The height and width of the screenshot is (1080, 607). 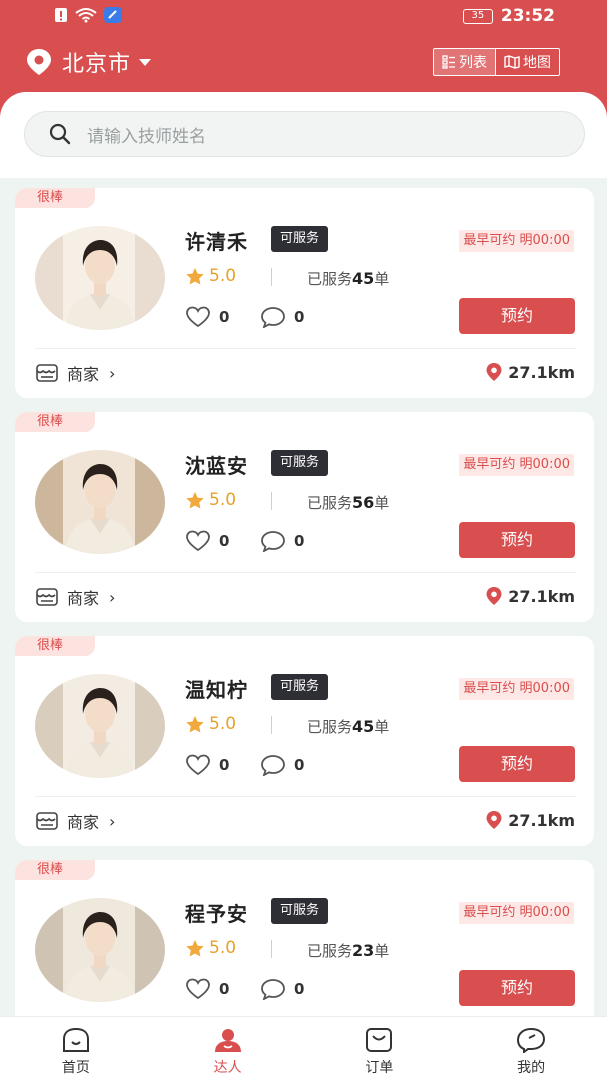 What do you see at coordinates (477, 16) in the screenshot?
I see `battery-icon: 35` at bounding box center [477, 16].